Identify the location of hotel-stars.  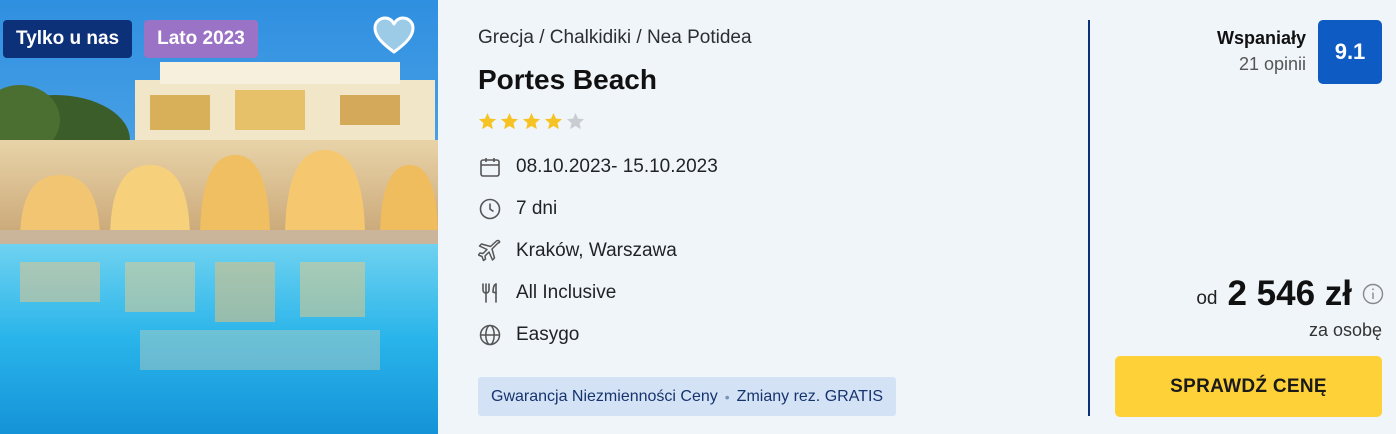
(531, 121).